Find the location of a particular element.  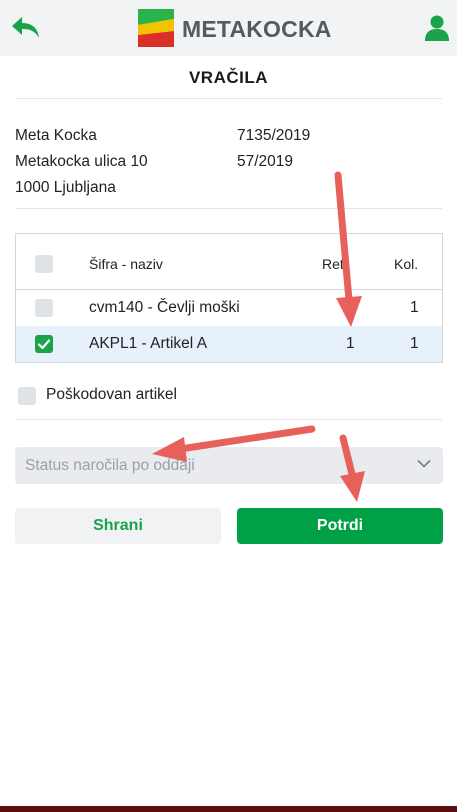

page-title: VRAČILA is located at coordinates (228, 77).